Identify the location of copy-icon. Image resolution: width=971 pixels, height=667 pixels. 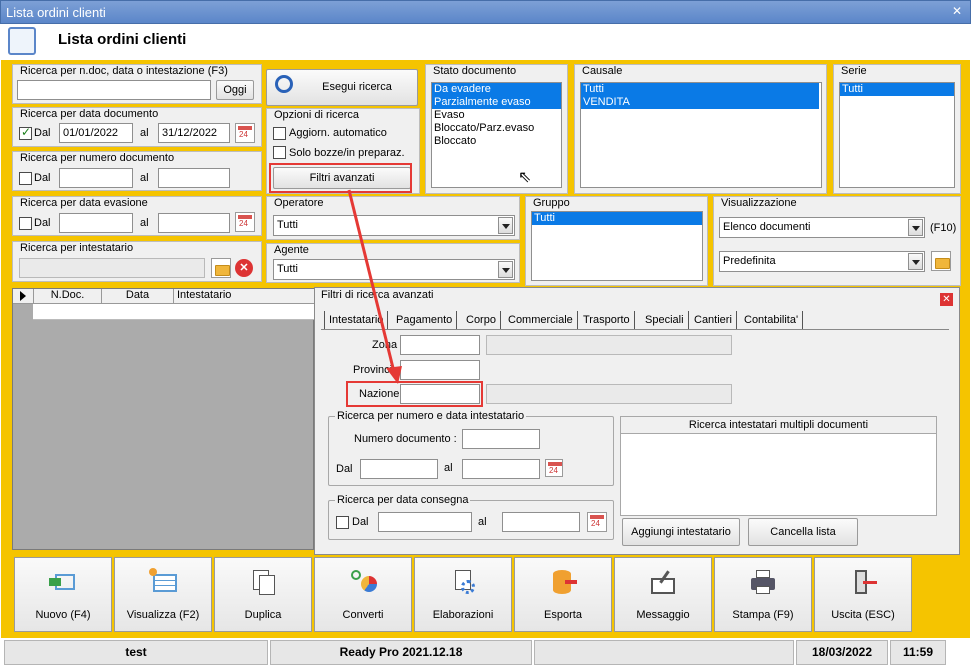
(263, 582).